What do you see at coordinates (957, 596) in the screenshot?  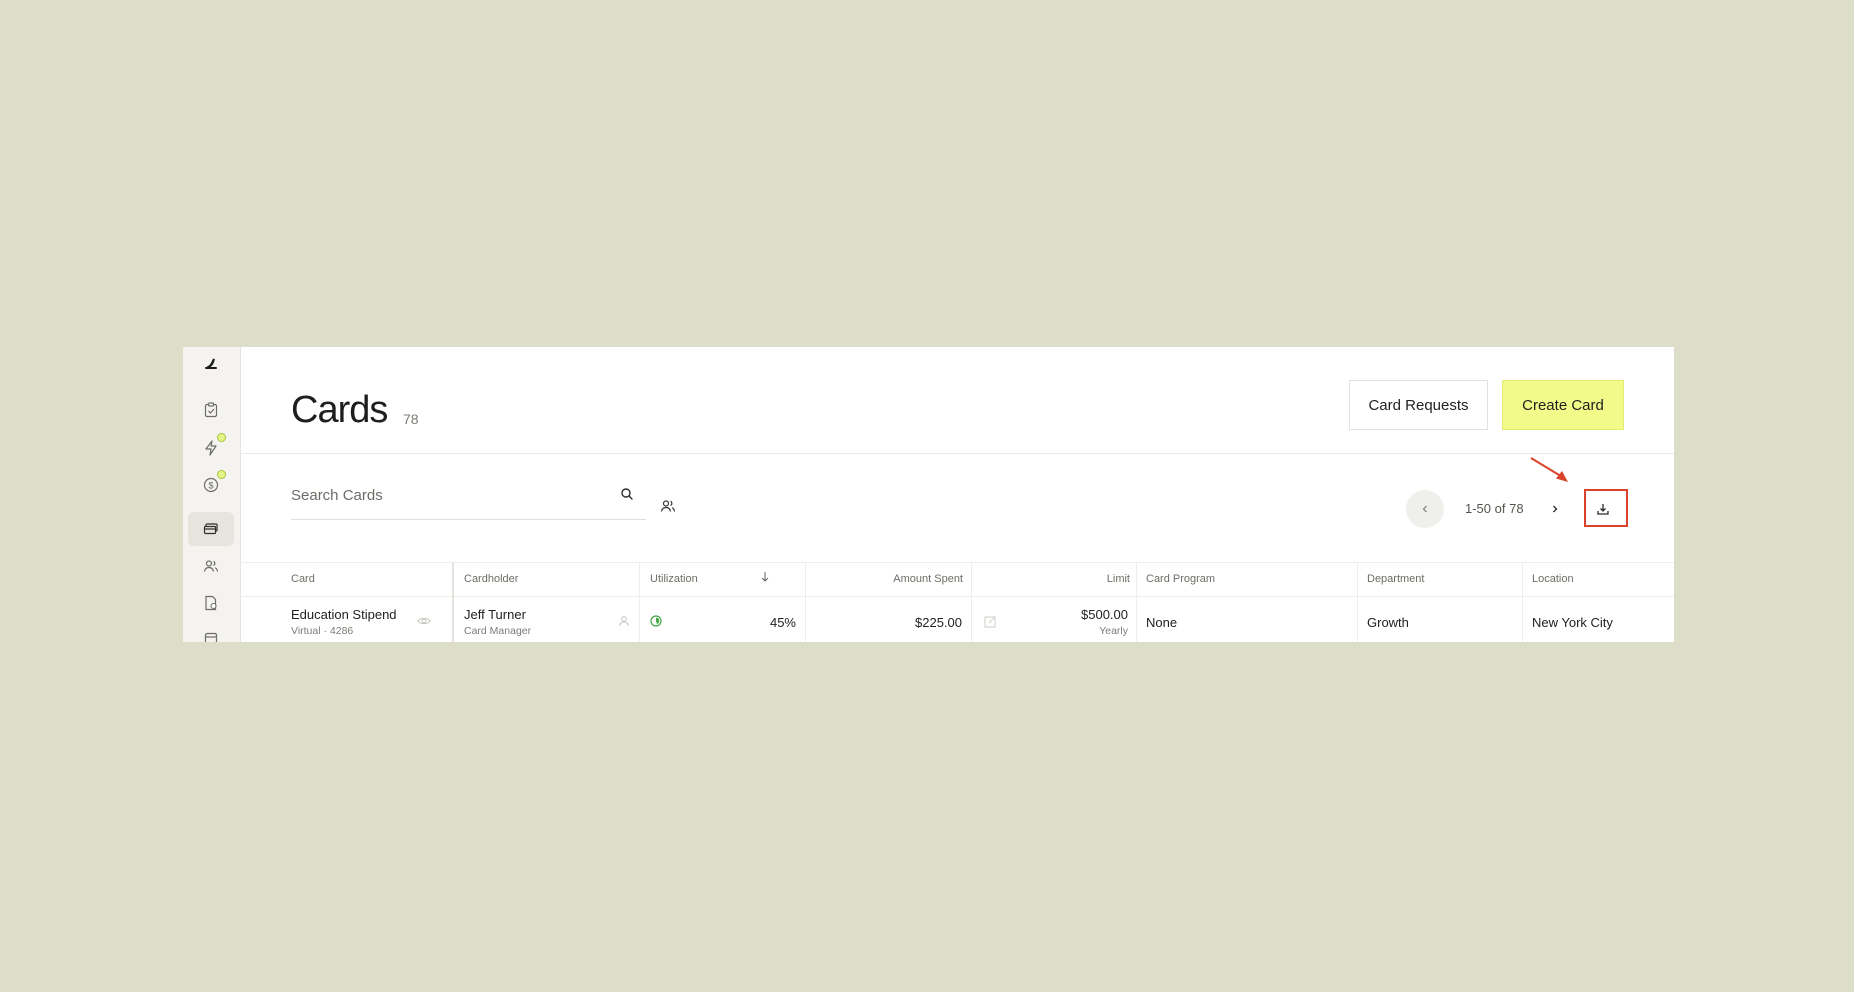 I see `header-row-line` at bounding box center [957, 596].